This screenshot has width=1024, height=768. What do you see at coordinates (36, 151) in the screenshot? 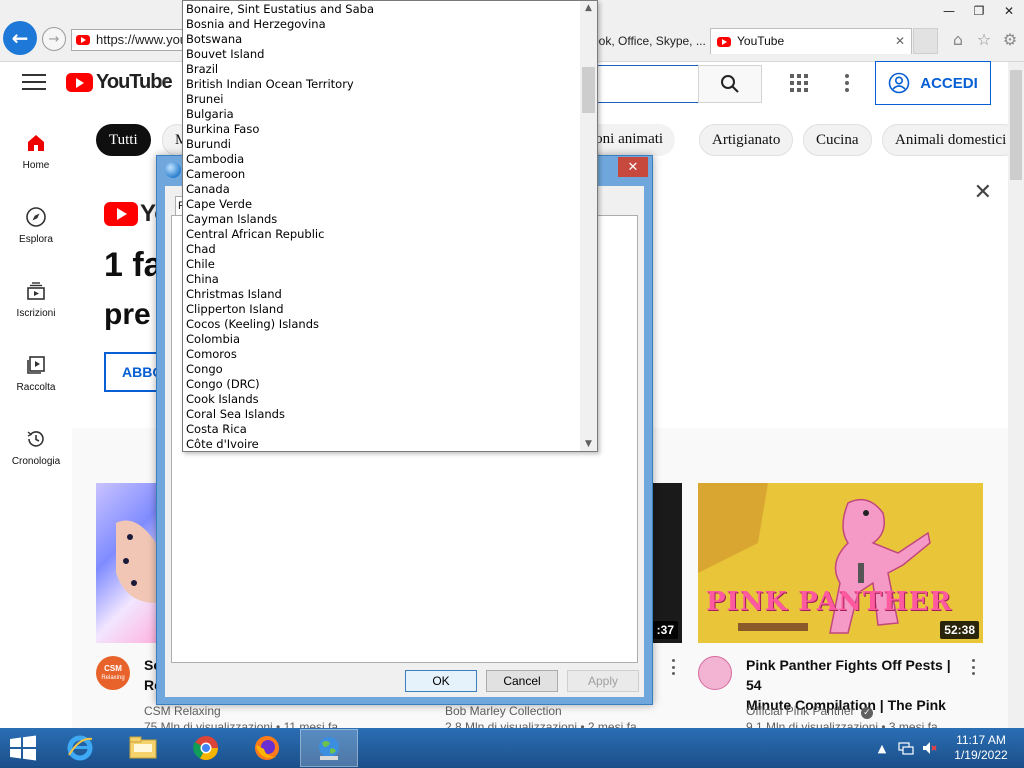
I see `sidebar-item-home: Home` at bounding box center [36, 151].